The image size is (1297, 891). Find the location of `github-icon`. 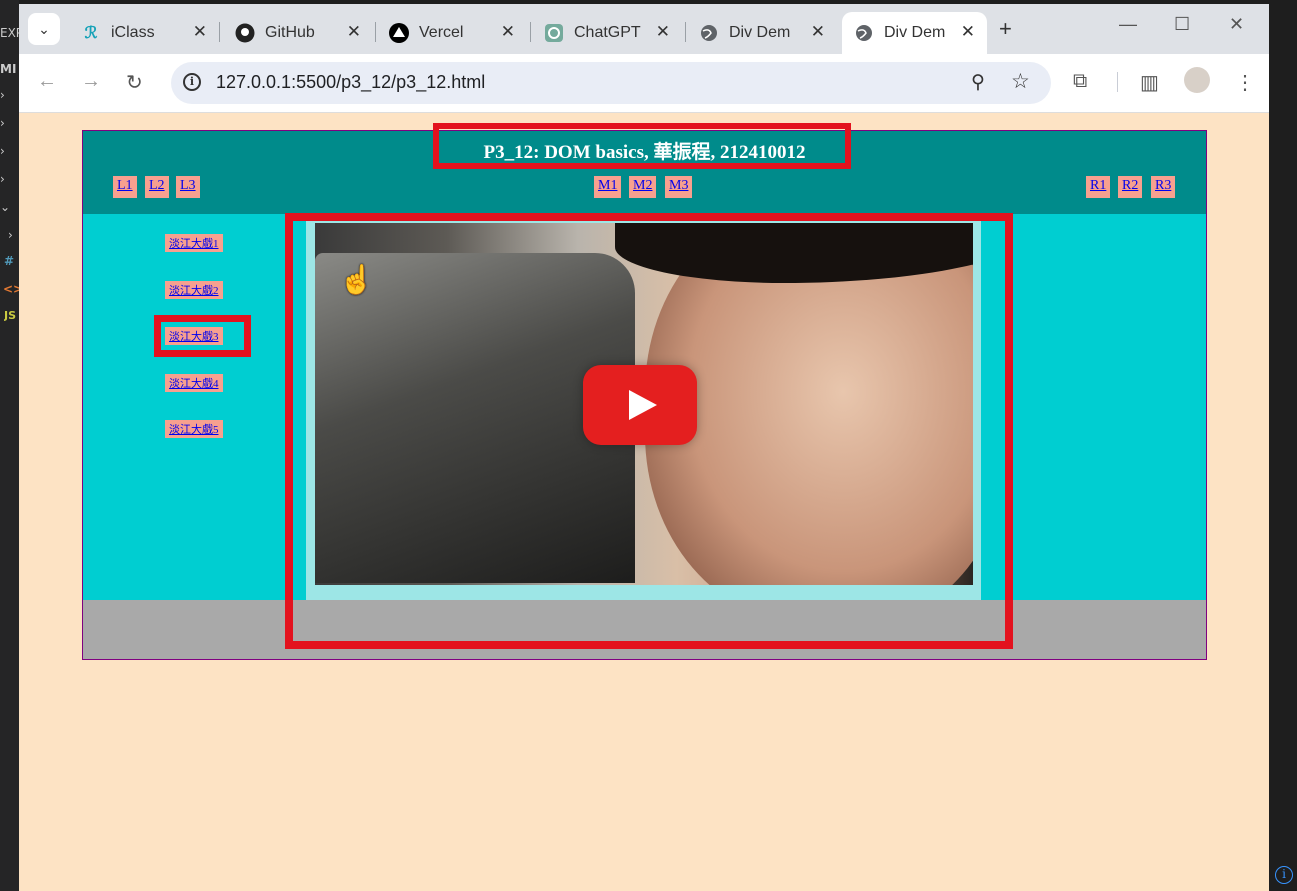

github-icon is located at coordinates (245, 33).